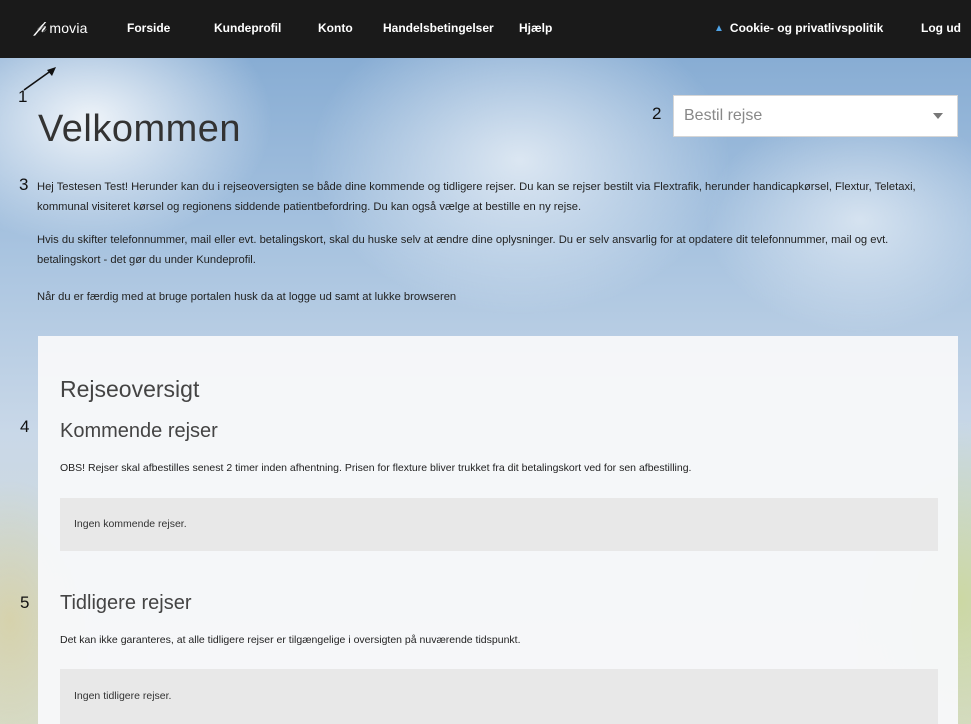 The image size is (971, 724). I want to click on page-title: Velkommen, so click(140, 129).